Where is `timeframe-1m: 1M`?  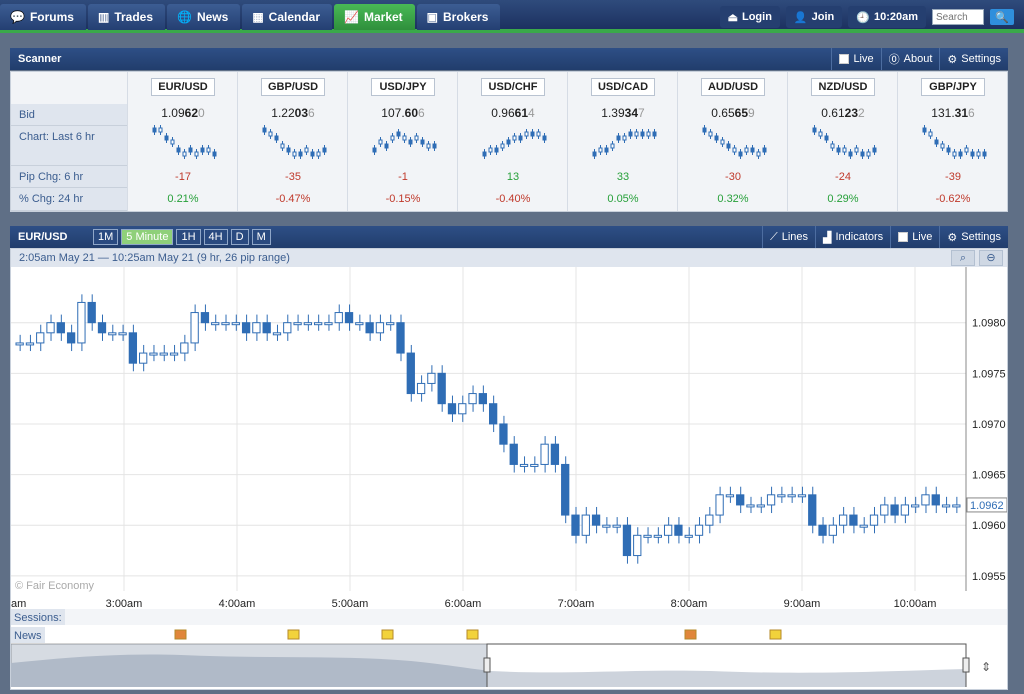 timeframe-1m: 1M is located at coordinates (106, 237).